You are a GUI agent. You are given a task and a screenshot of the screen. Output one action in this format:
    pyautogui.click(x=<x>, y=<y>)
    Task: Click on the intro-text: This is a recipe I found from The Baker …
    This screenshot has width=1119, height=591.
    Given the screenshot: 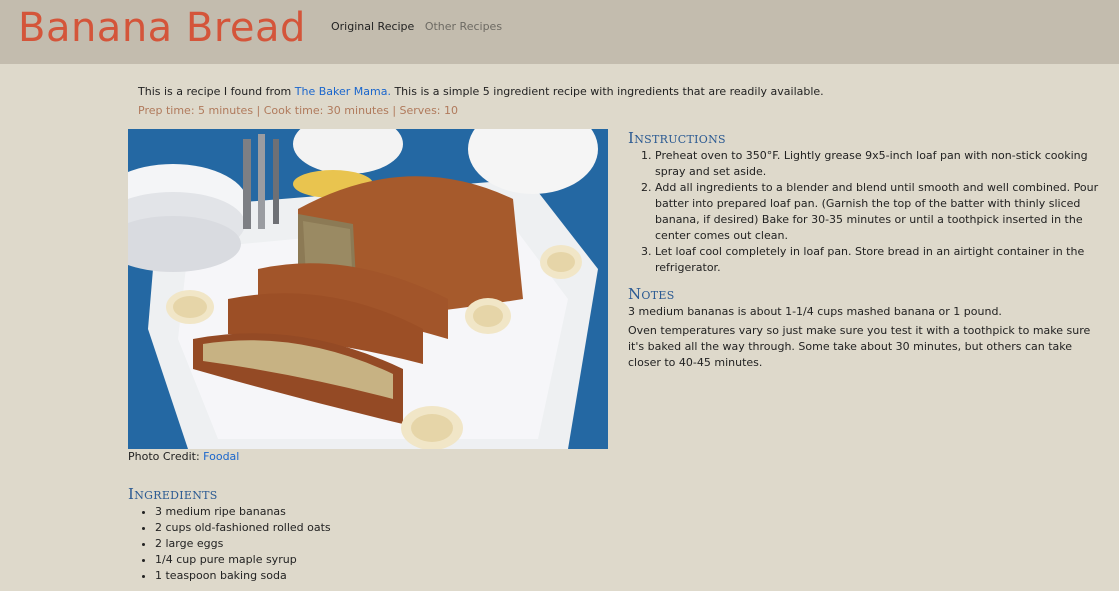 What is the action you would take?
    pyautogui.click(x=481, y=92)
    